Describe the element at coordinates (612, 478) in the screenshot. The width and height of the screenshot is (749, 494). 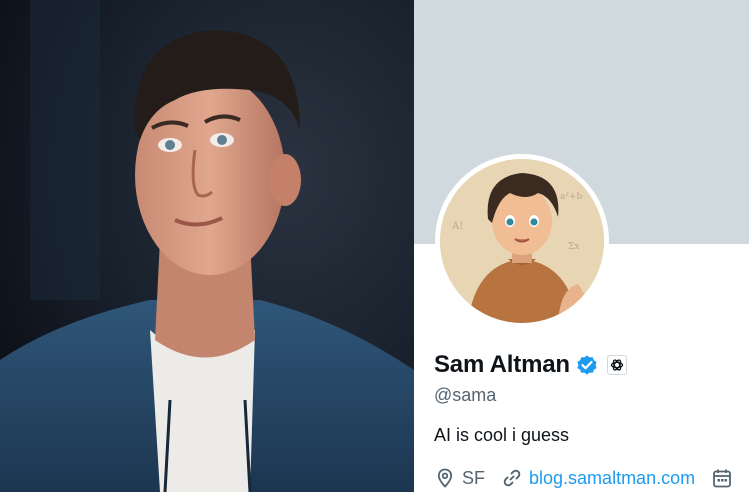
I see `website-link: blog.samaltman.com` at that location.